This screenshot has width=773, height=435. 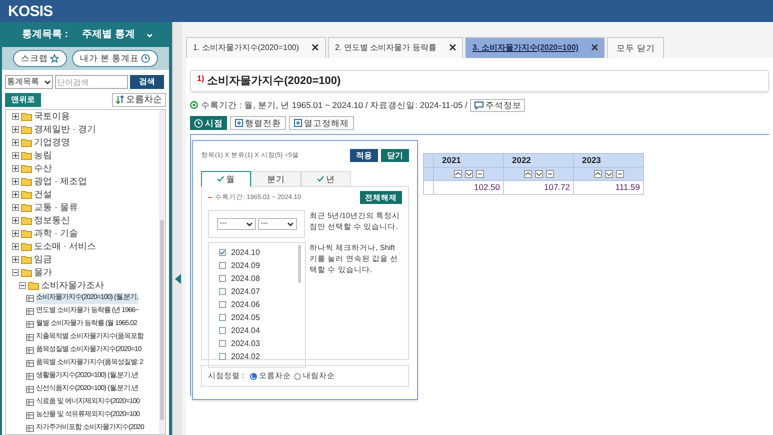 What do you see at coordinates (239, 123) in the screenshot?
I see `toolbar-icon` at bounding box center [239, 123].